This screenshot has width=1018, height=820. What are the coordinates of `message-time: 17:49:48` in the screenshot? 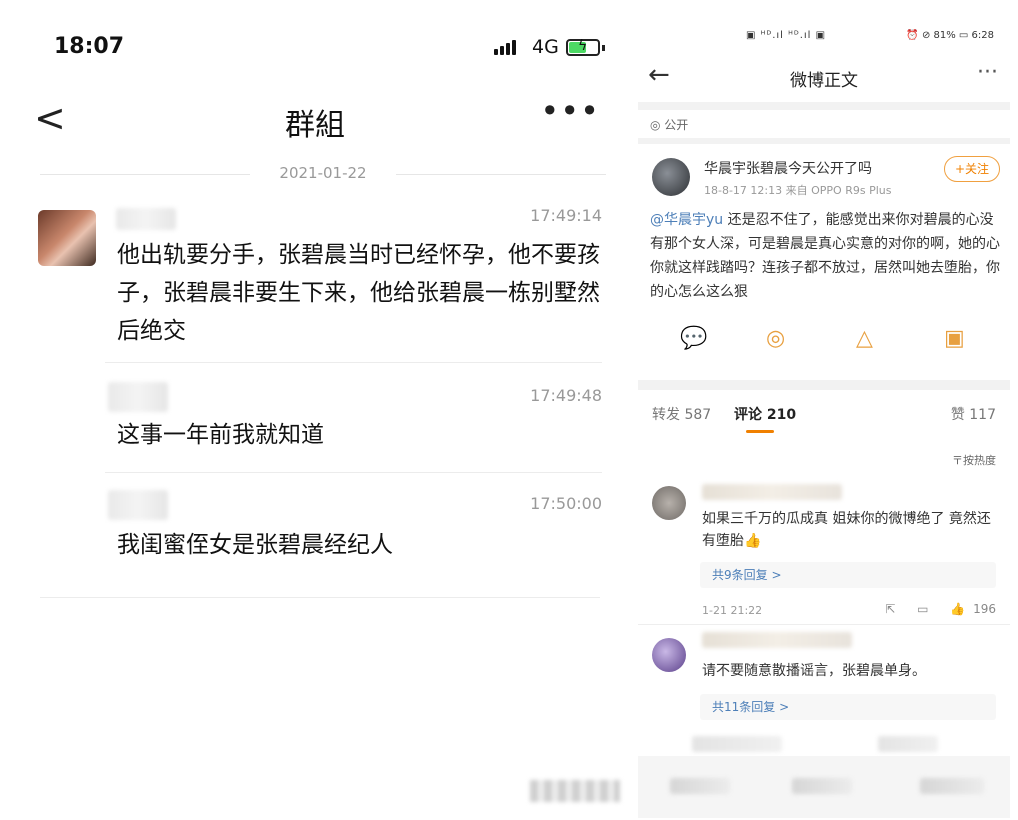 It's located at (566, 395).